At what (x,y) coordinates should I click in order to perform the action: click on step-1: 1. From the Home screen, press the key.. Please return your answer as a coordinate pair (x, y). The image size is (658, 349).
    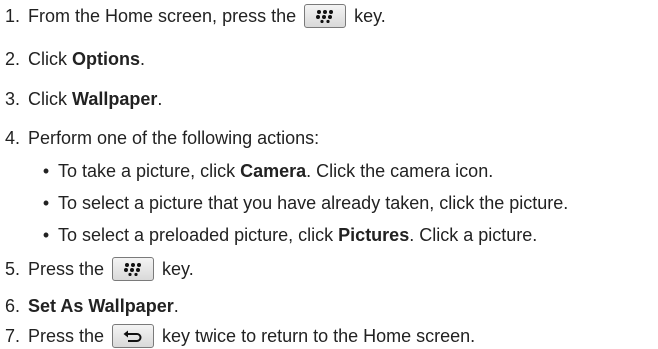
    Looking at the image, I should click on (193, 16).